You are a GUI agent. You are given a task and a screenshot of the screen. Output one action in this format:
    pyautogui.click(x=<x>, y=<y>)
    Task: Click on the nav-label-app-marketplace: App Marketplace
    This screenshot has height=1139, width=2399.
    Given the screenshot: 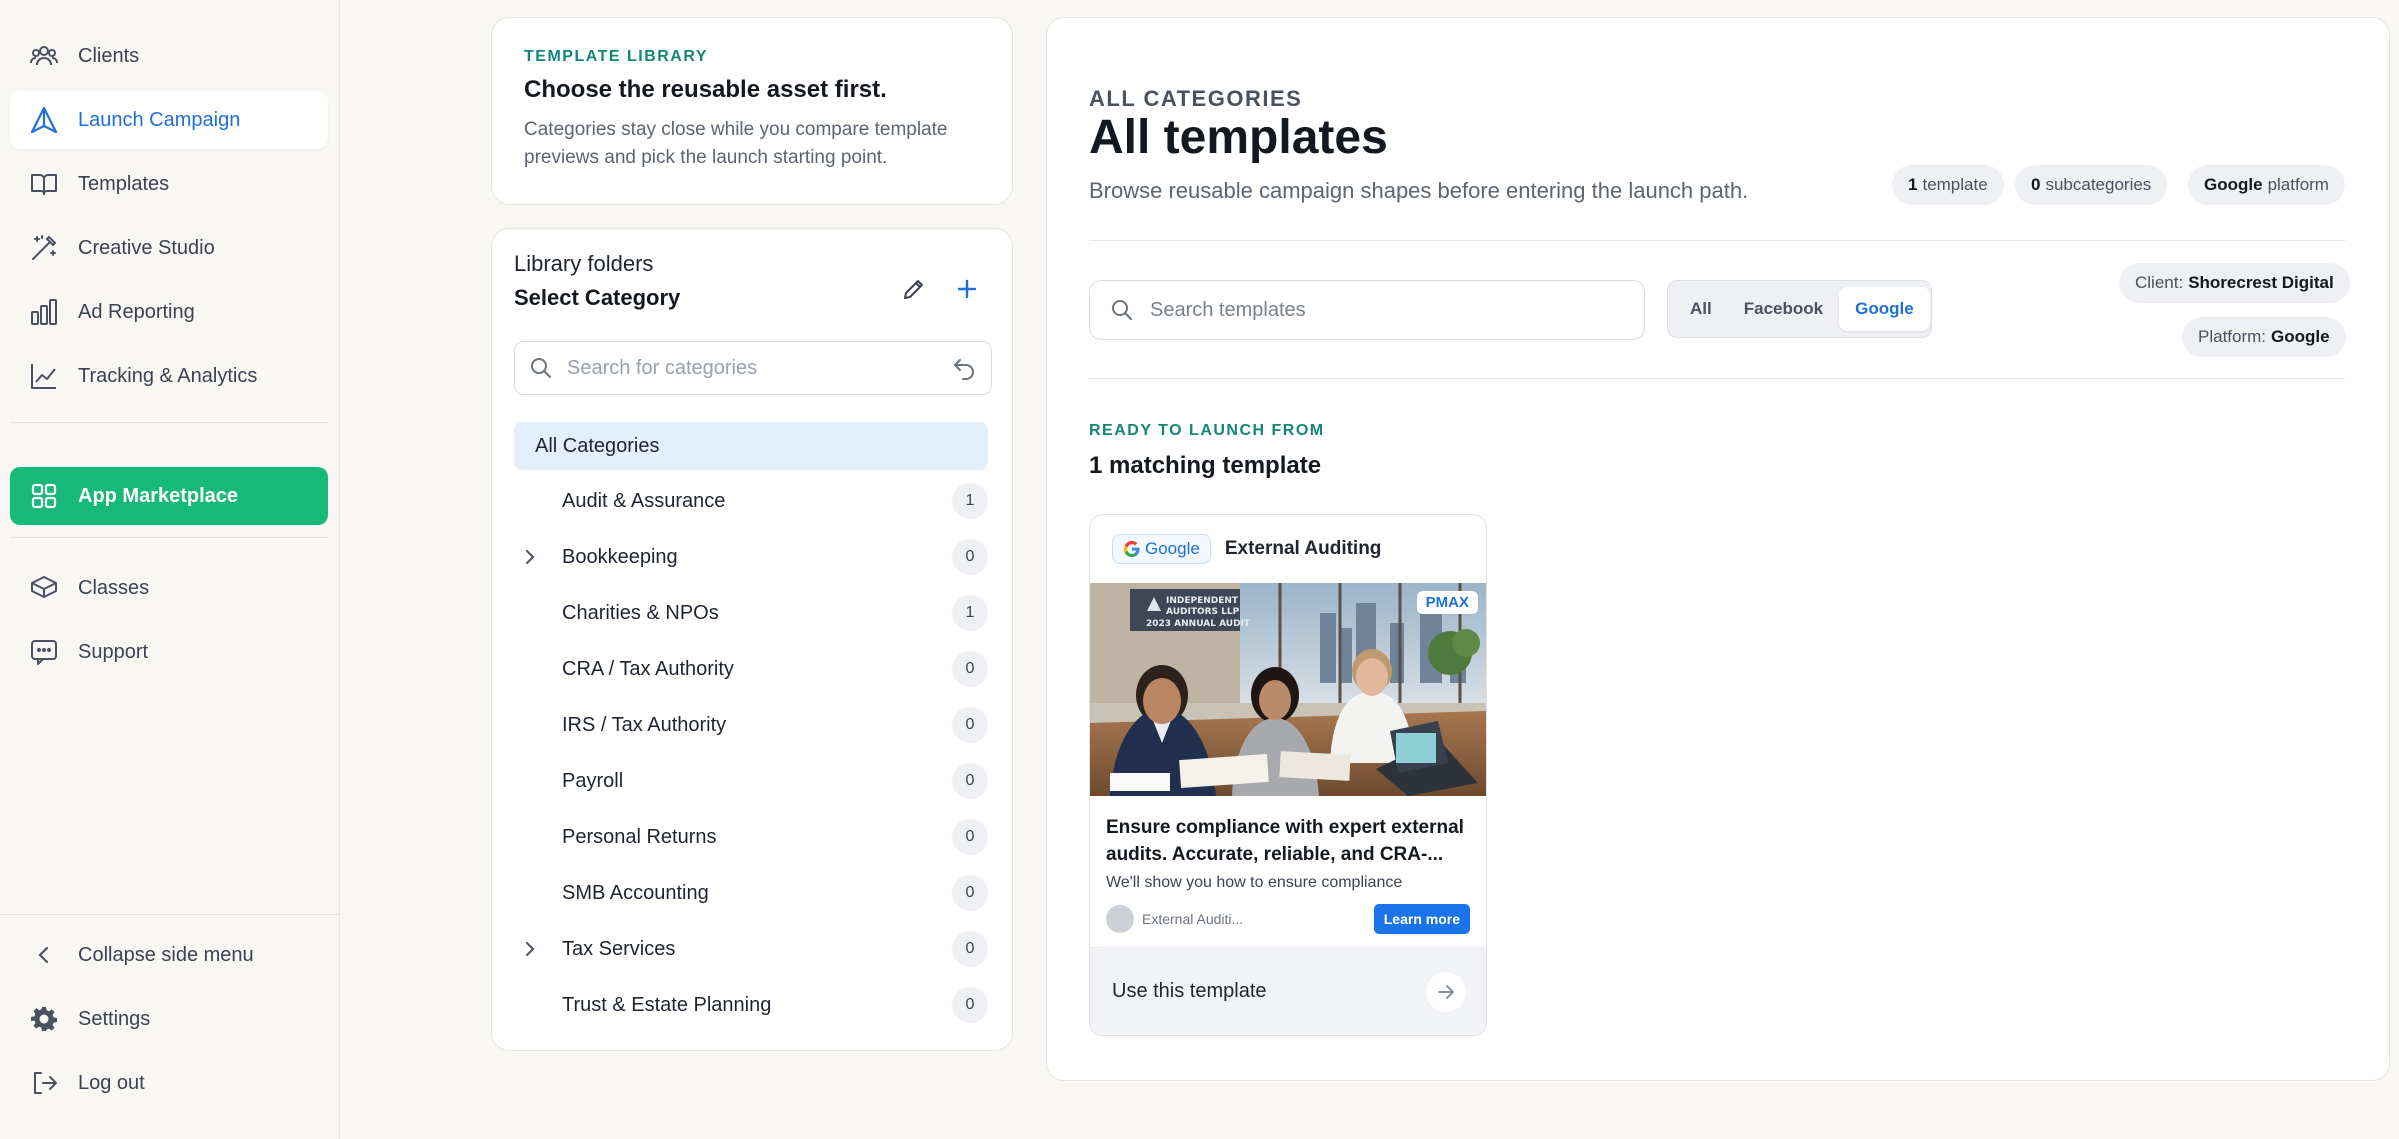 What is the action you would take?
    pyautogui.click(x=158, y=495)
    